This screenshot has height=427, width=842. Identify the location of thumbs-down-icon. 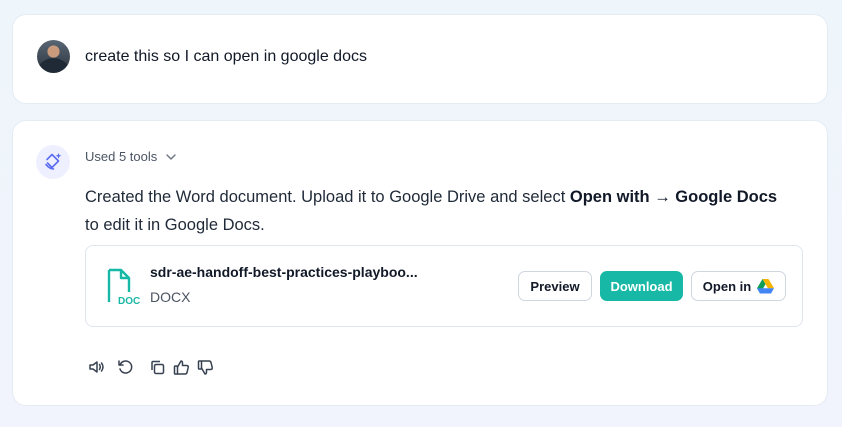
(205, 367).